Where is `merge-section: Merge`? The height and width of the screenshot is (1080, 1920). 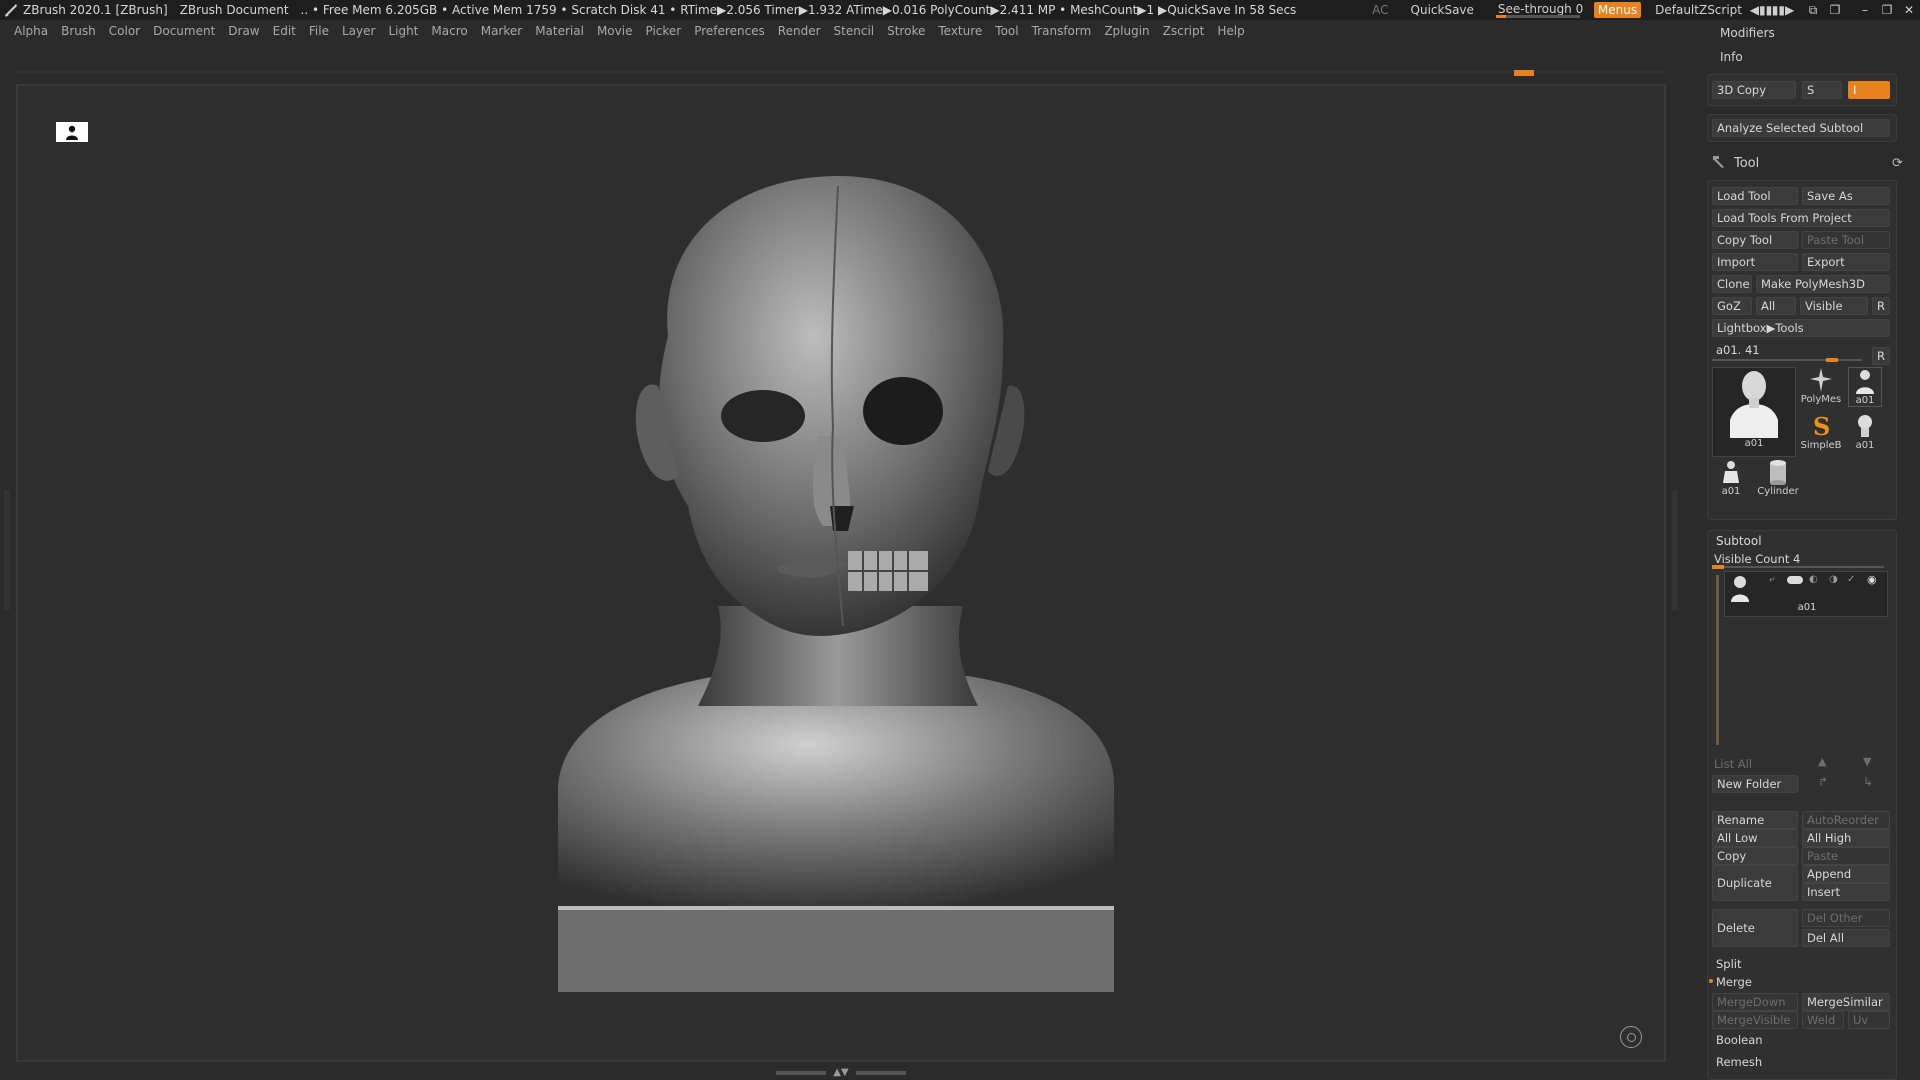 merge-section: Merge is located at coordinates (1734, 982).